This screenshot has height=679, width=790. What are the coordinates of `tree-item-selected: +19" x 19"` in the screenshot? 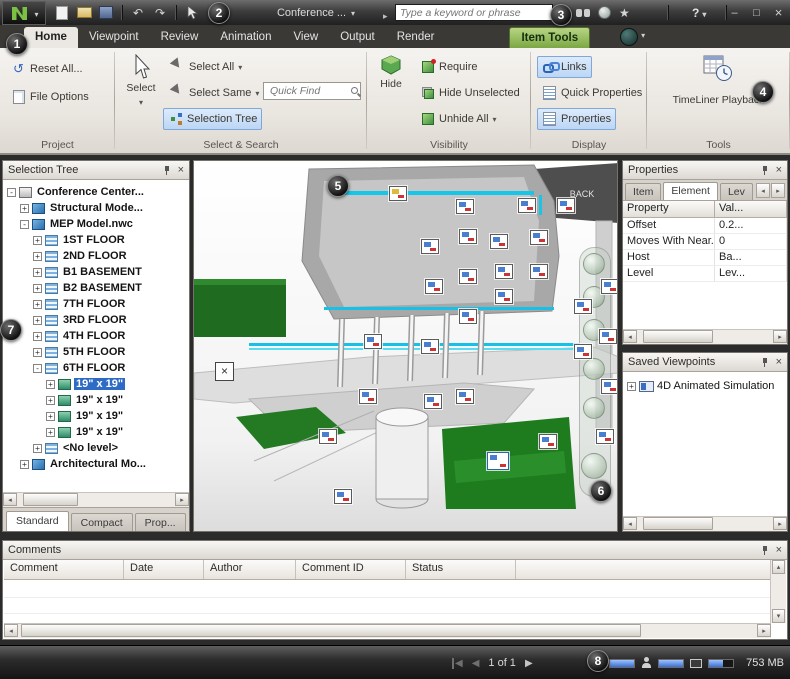 It's located at (96, 384).